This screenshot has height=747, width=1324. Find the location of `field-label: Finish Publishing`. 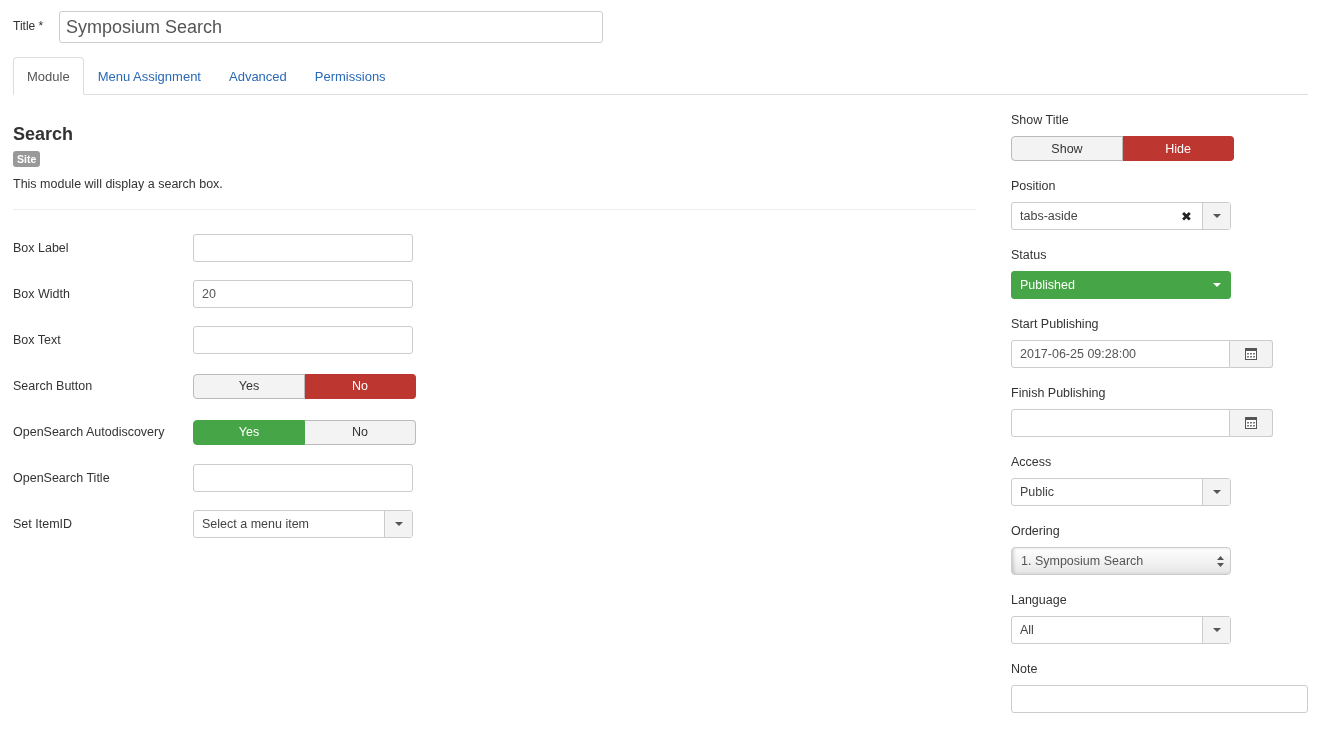

field-label: Finish Publishing is located at coordinates (1059, 393).